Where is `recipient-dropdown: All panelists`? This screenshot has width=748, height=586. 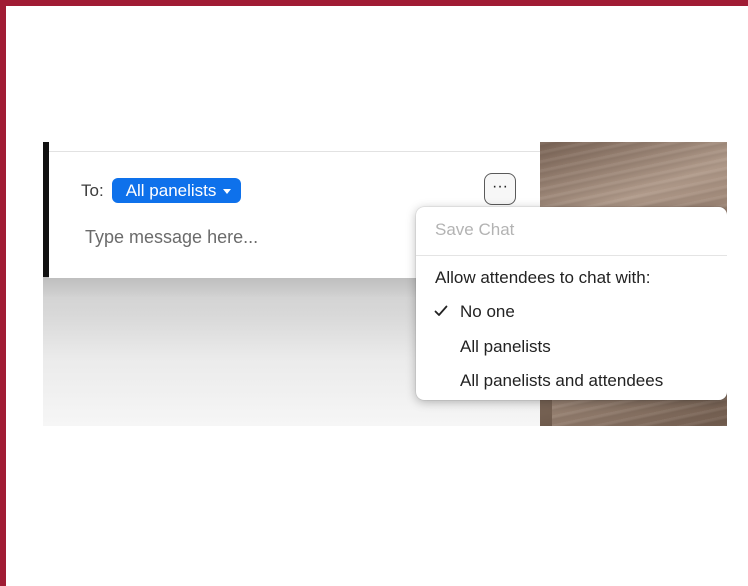
recipient-dropdown: All panelists is located at coordinates (176, 190).